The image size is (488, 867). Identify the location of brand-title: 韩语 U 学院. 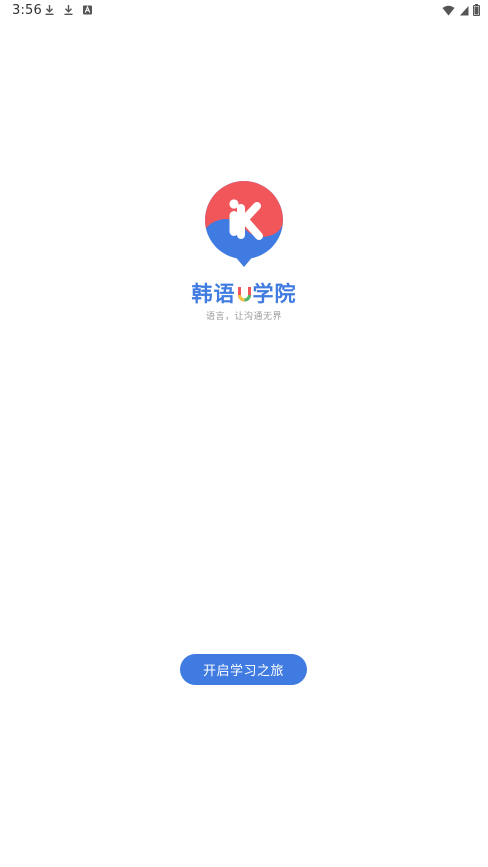
(244, 293).